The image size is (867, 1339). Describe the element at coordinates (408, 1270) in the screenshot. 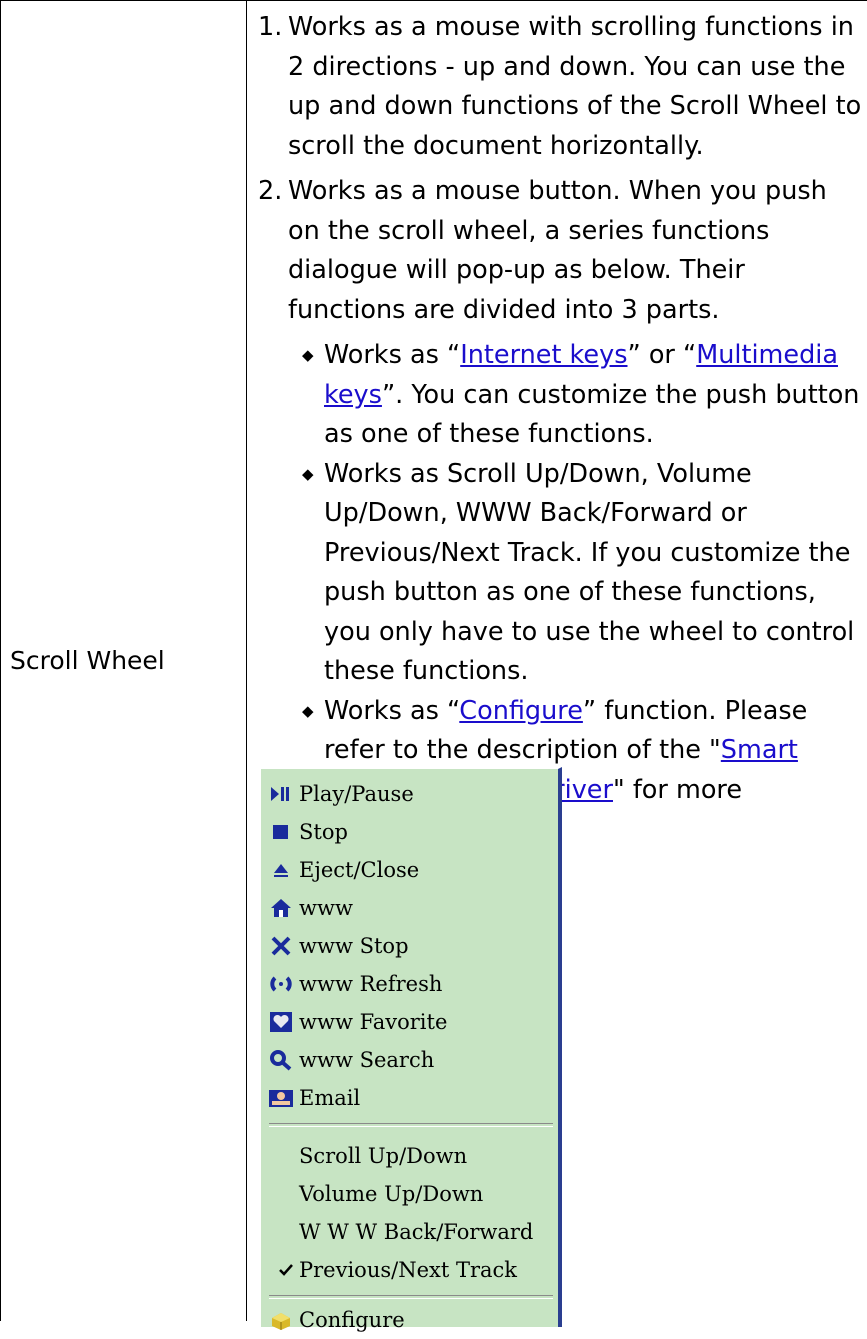

I see `menu-item-label: Previous/Next Track` at that location.